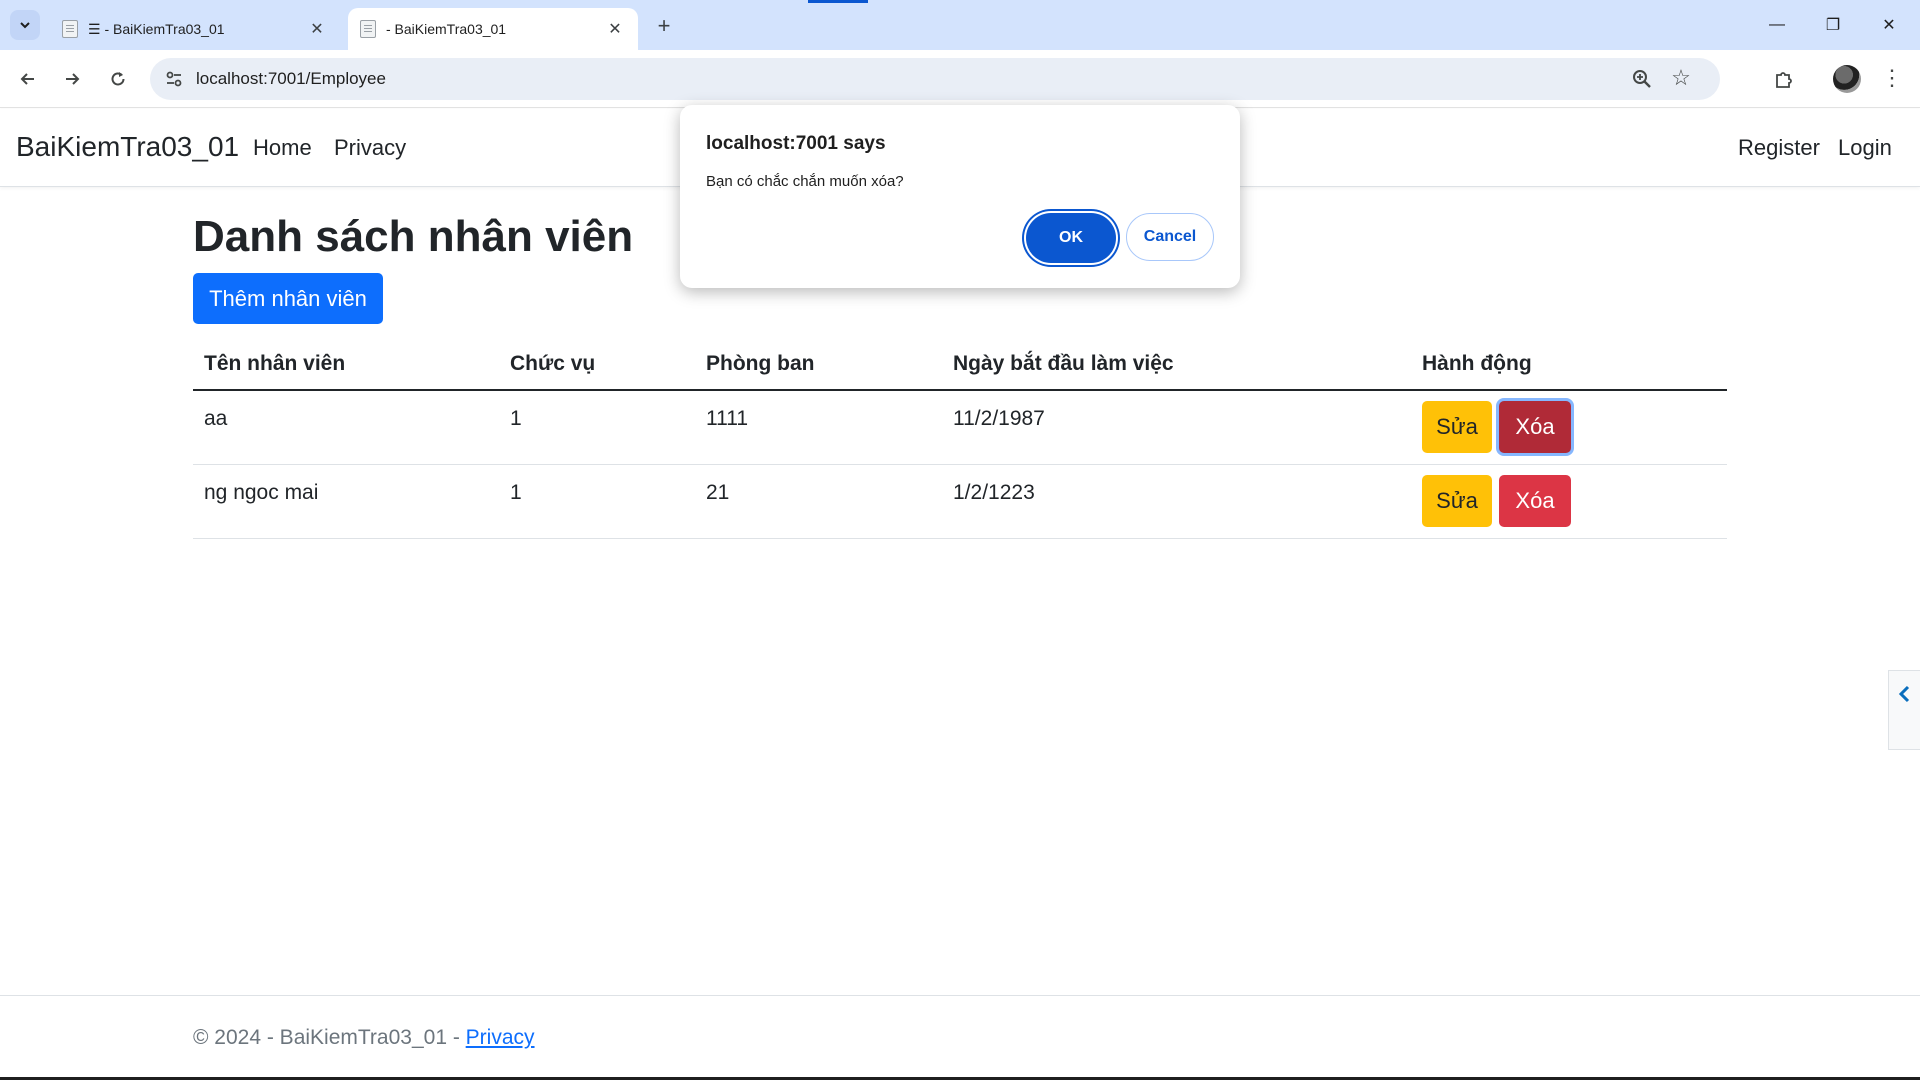 Image resolution: width=1920 pixels, height=1080 pixels. Describe the element at coordinates (275, 363) in the screenshot. I see `column-header-name: Tên nhân viên` at that location.